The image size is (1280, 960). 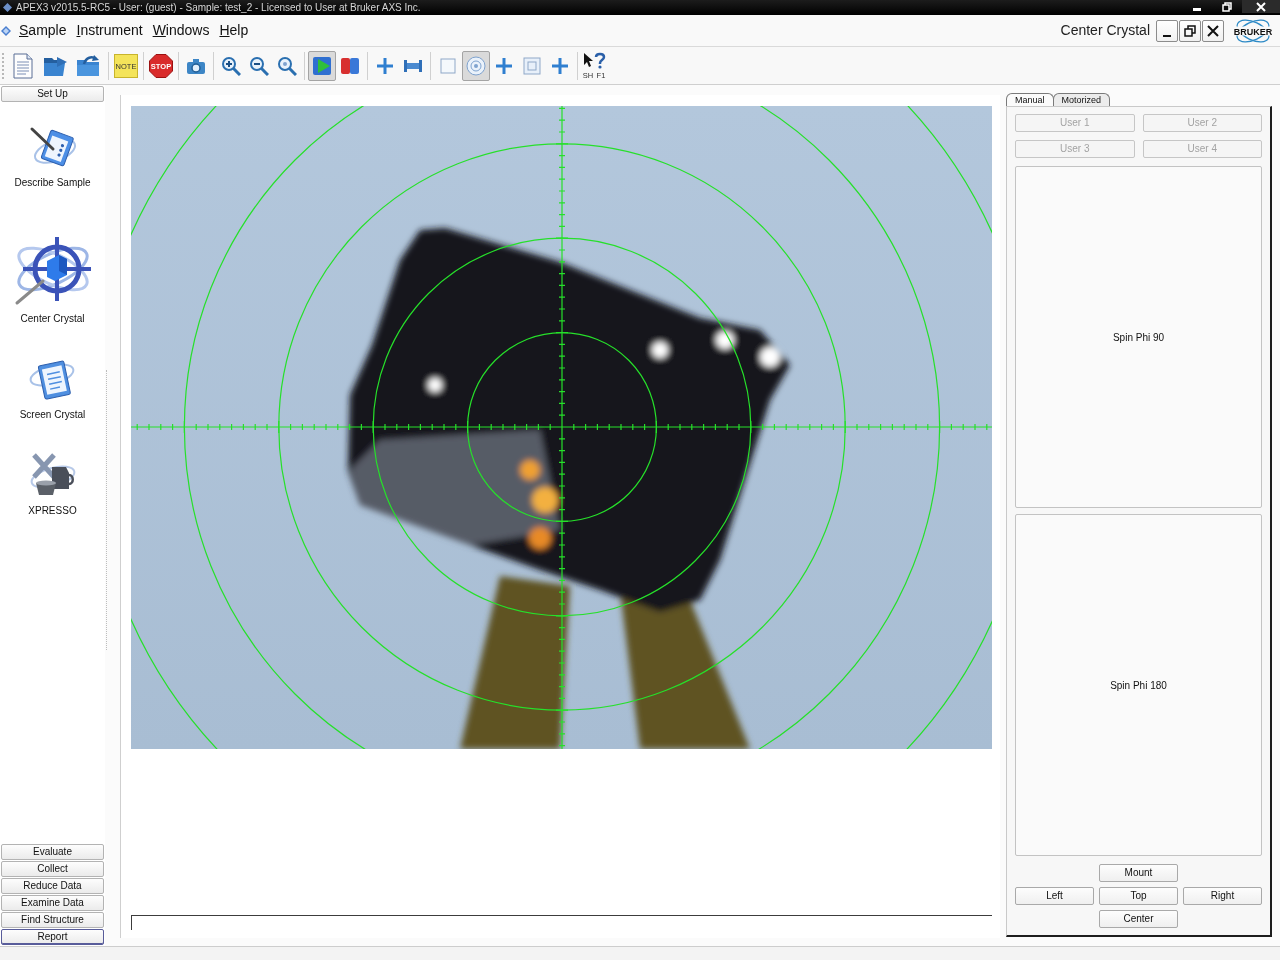 What do you see at coordinates (1222, 896) in the screenshot?
I see `view-button: Right` at bounding box center [1222, 896].